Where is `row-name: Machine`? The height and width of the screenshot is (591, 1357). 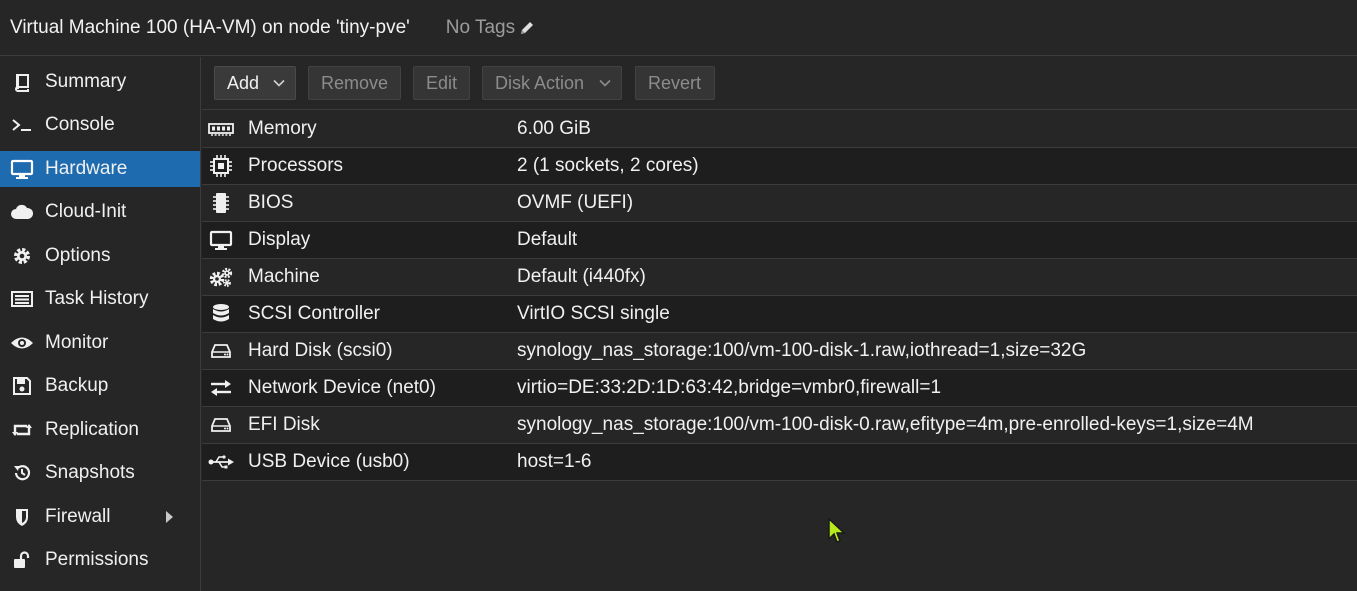
row-name: Machine is located at coordinates (284, 276).